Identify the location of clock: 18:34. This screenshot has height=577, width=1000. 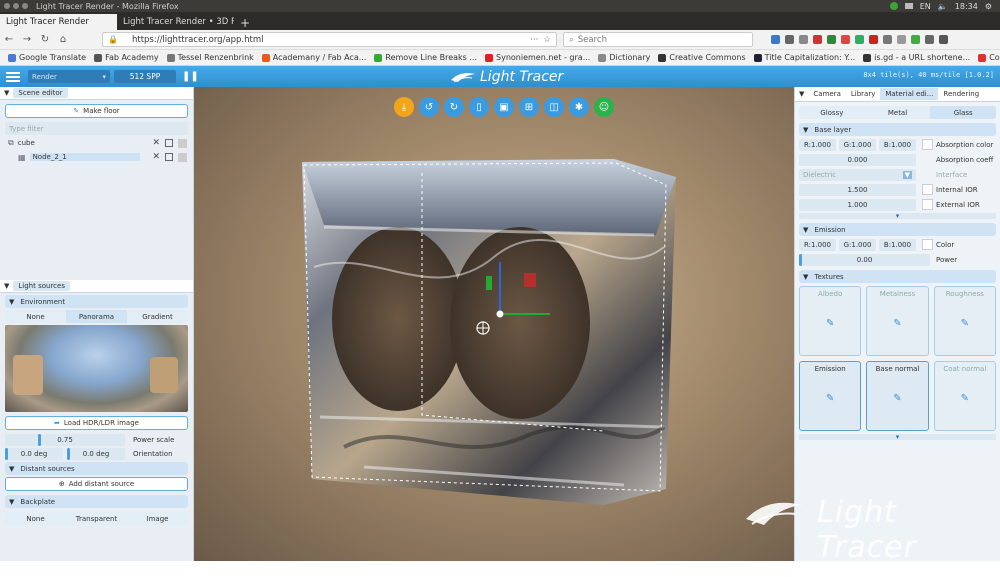
(966, 6).